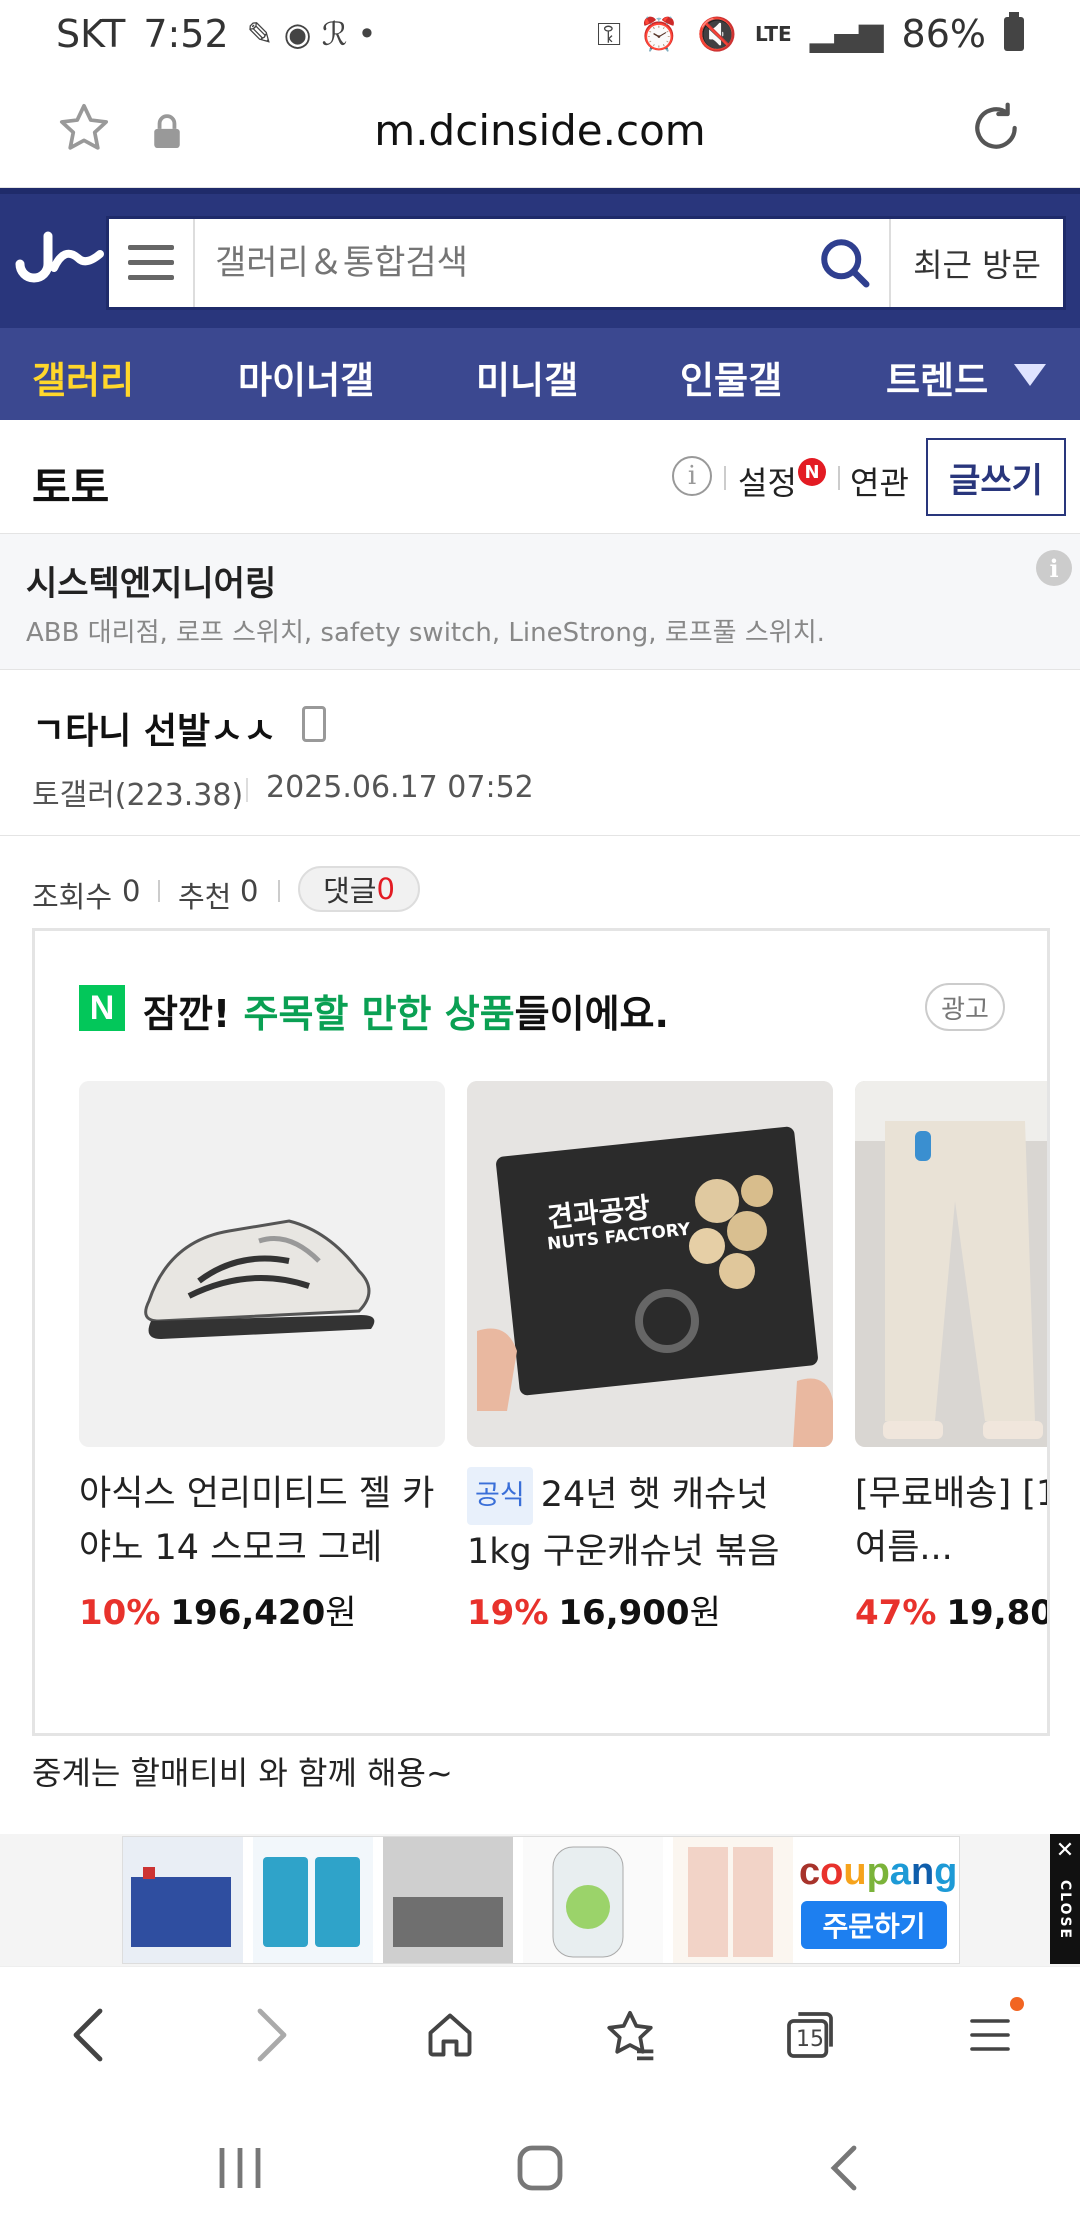 The image size is (1080, 2220). I want to click on bookmarks-button, so click(630, 2035).